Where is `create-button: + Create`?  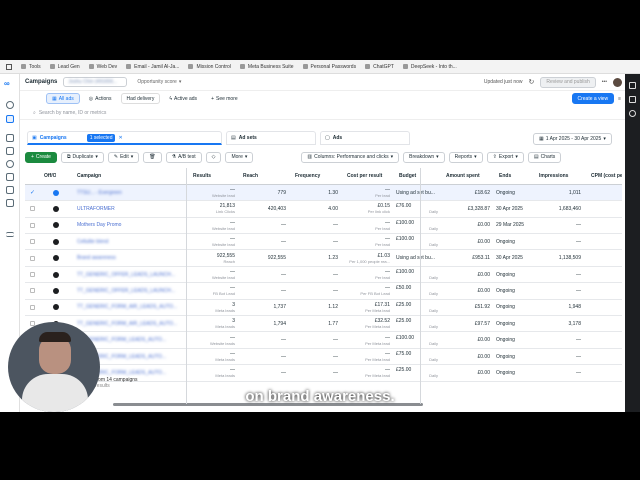 create-button: + Create is located at coordinates (41, 157).